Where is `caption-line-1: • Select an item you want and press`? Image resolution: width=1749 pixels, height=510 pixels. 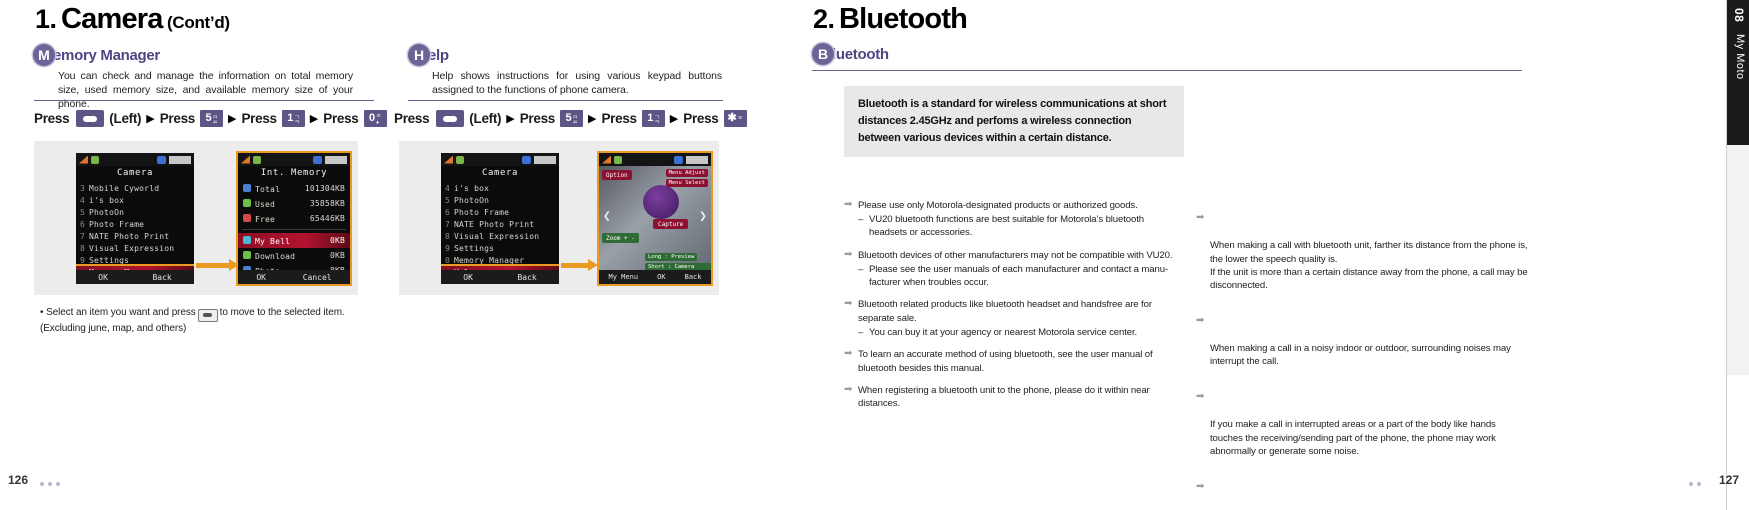
caption-line-1: • Select an item you want and press is located at coordinates (118, 312).